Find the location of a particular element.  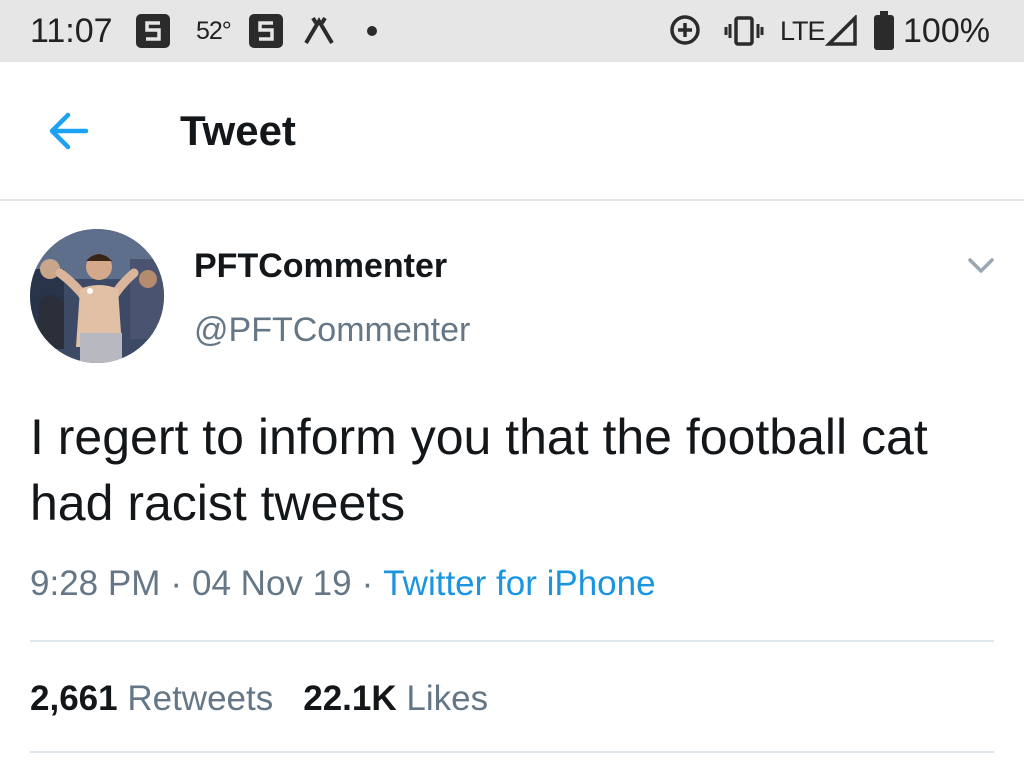

status-time: 11:07 is located at coordinates (71, 31).